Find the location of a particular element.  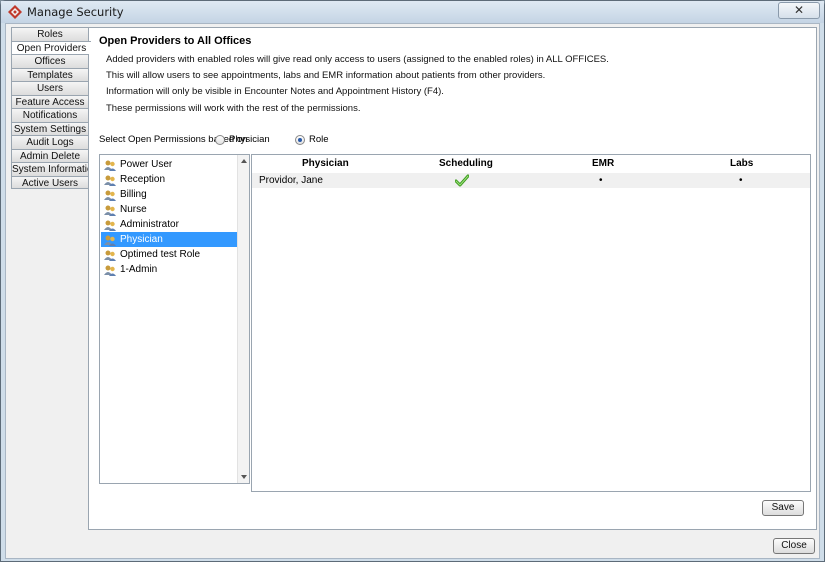

role-item-optimed-test-role: Optimed test Role is located at coordinates (169, 254).